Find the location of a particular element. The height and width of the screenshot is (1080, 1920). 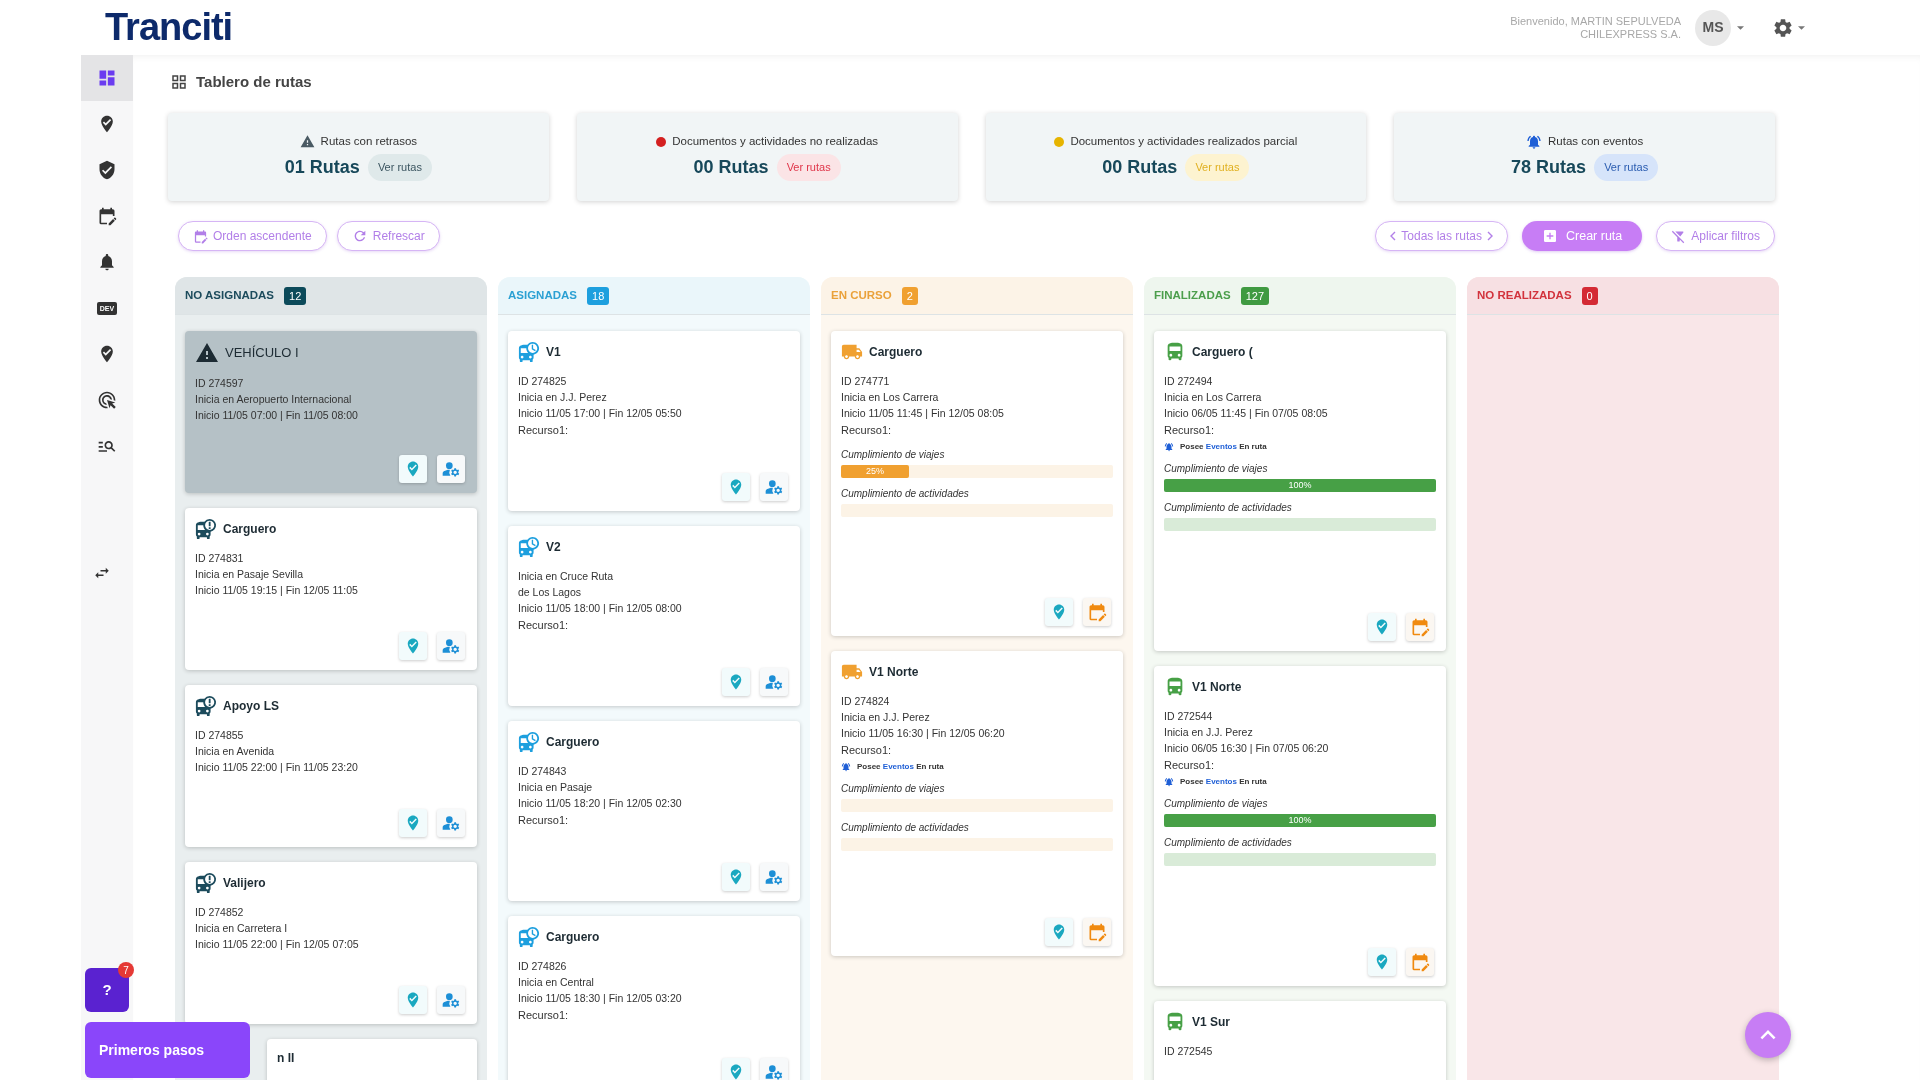

route-card: Carguero ID 274771 Inicia en Los Carrera Inicio 11/05 11:45 | Fin 12/05 08:05 Recurso1: Cumplimiento de viajes 25% Cumplimiento de actividades is located at coordinates (977, 483).